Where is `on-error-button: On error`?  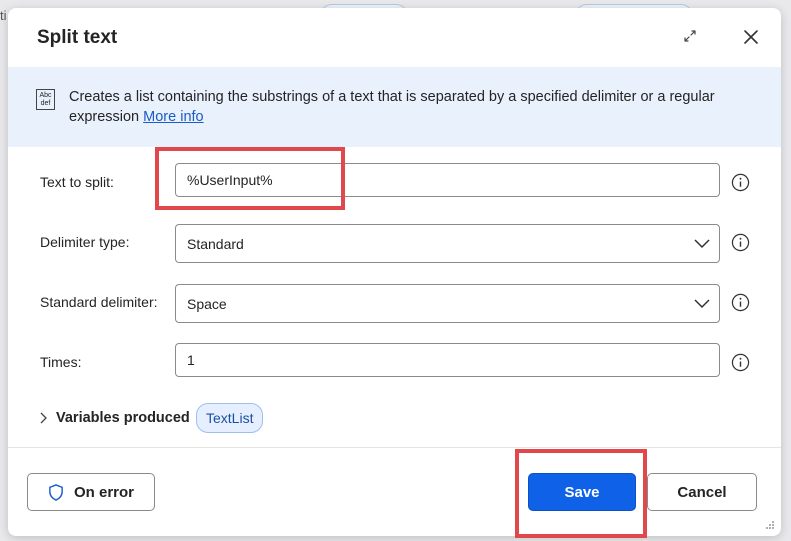 on-error-button: On error is located at coordinates (91, 492).